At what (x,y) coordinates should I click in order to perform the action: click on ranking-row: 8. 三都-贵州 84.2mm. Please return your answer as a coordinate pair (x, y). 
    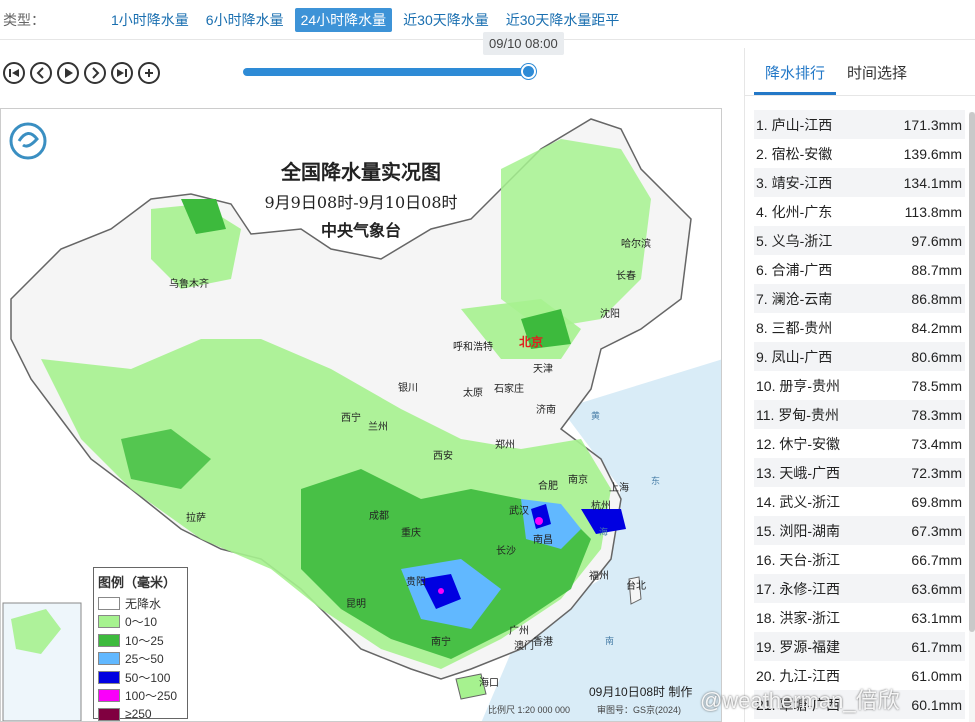
    Looking at the image, I should click on (859, 327).